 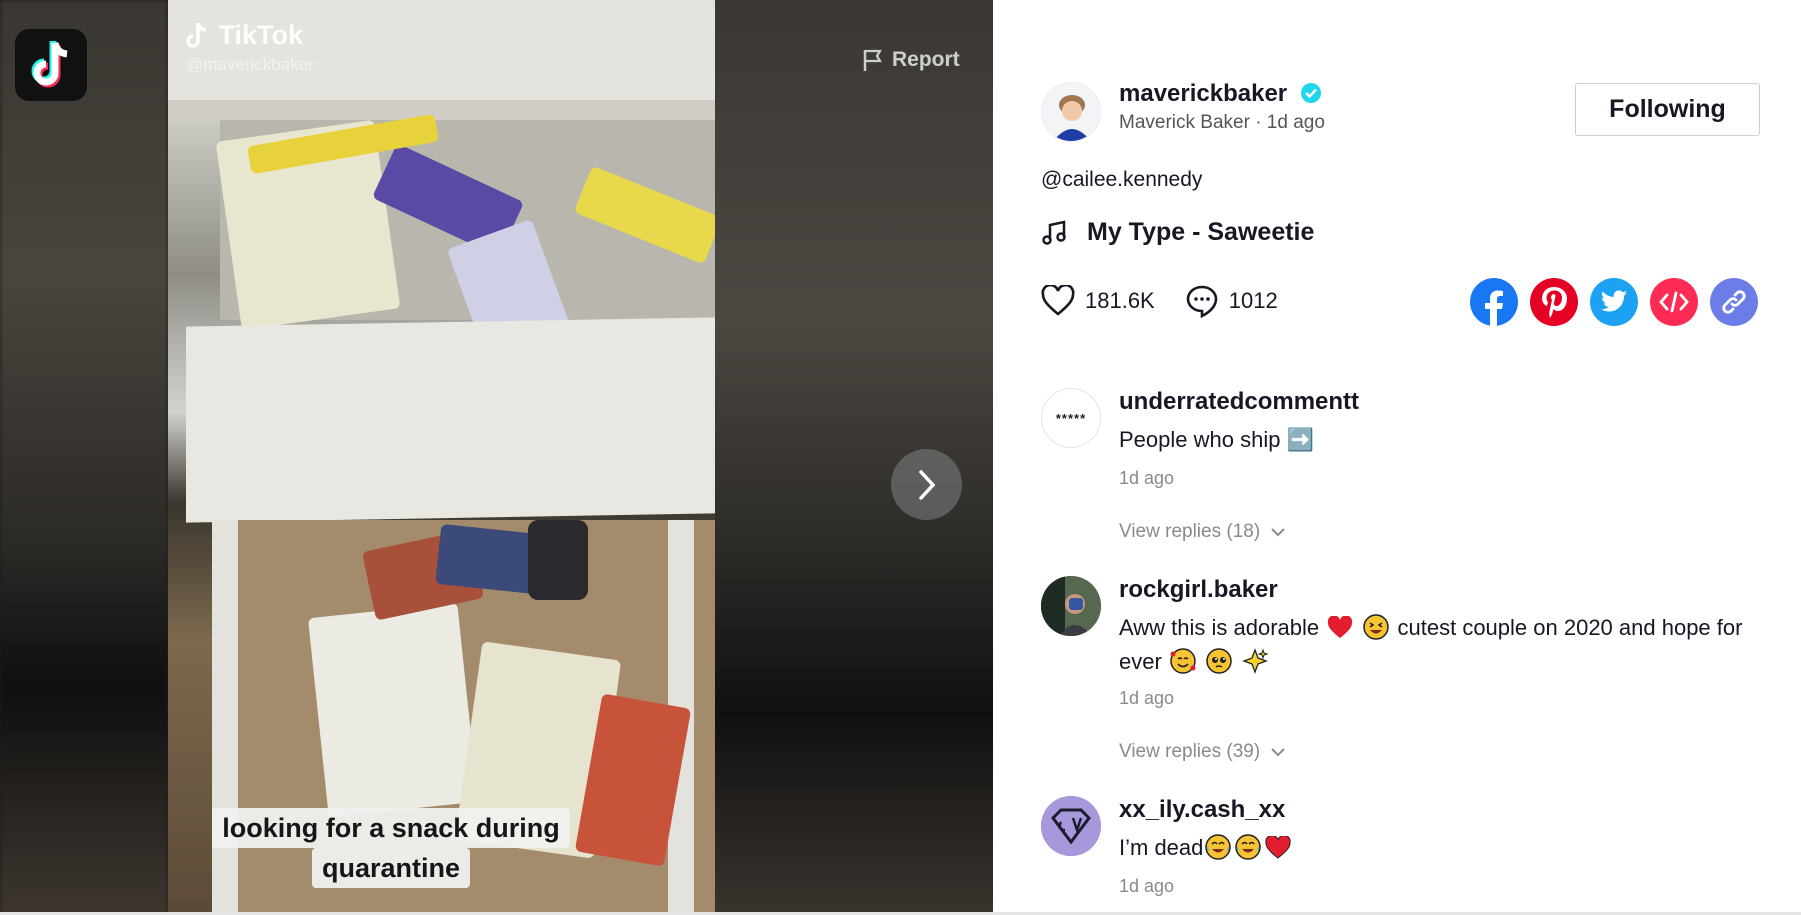 What do you see at coordinates (391, 828) in the screenshot?
I see `caption-line-1: looking for a snack during` at bounding box center [391, 828].